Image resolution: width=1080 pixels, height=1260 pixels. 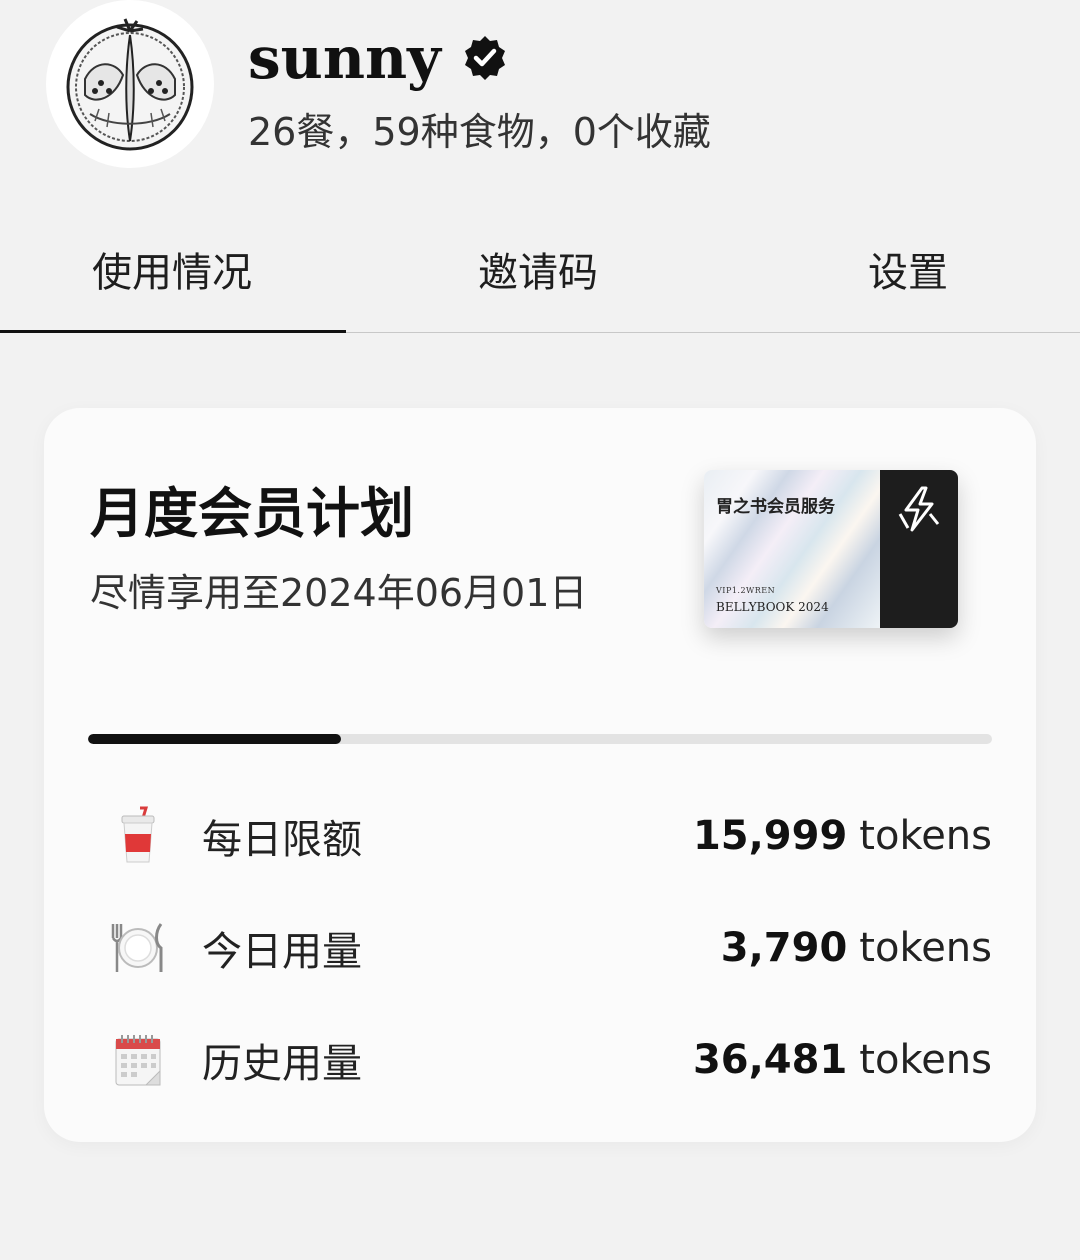 I want to click on plan-title: 月度会员计划, so click(x=252, y=513).